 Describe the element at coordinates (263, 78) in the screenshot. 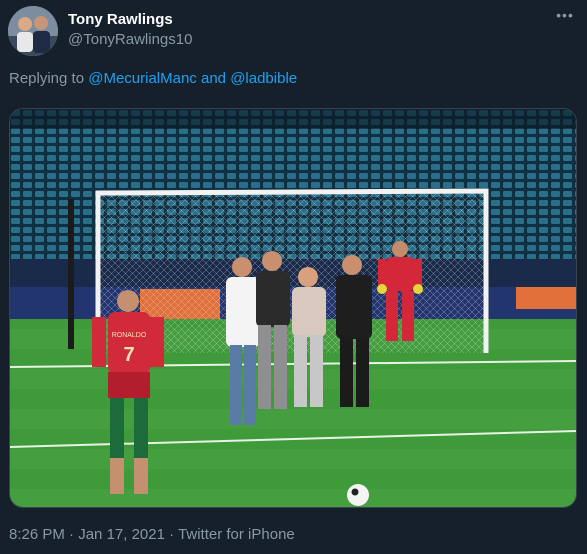

I see `reply-user-link-2: @ladbible` at that location.